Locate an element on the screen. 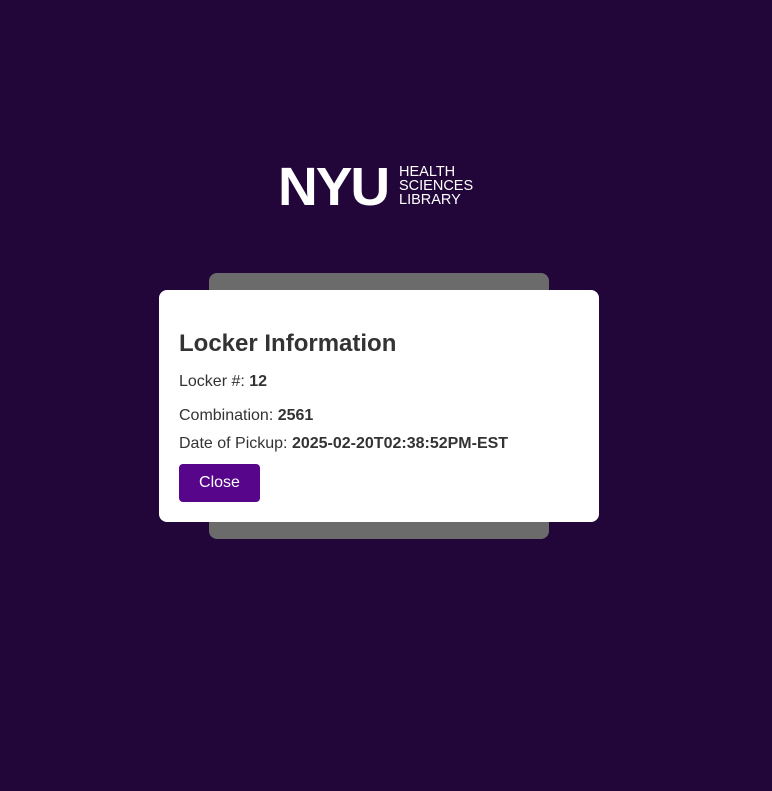 The width and height of the screenshot is (772, 791). close-button: Close is located at coordinates (219, 483).